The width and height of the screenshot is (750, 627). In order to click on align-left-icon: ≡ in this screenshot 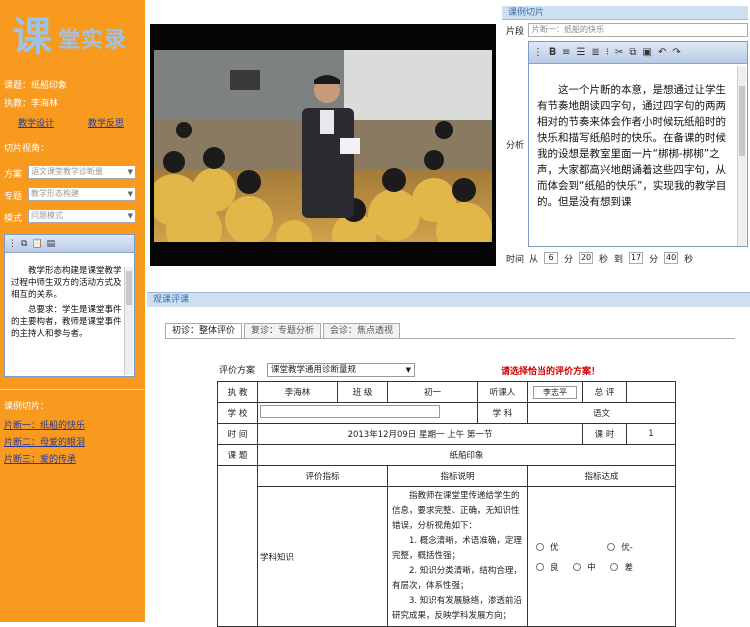, I will do `click(566, 52)`.